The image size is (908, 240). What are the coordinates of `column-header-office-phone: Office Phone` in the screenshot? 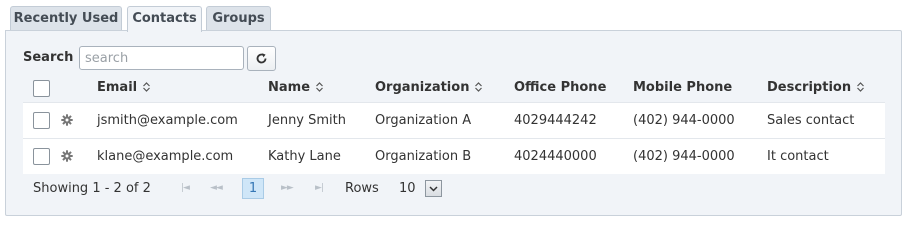 It's located at (560, 87).